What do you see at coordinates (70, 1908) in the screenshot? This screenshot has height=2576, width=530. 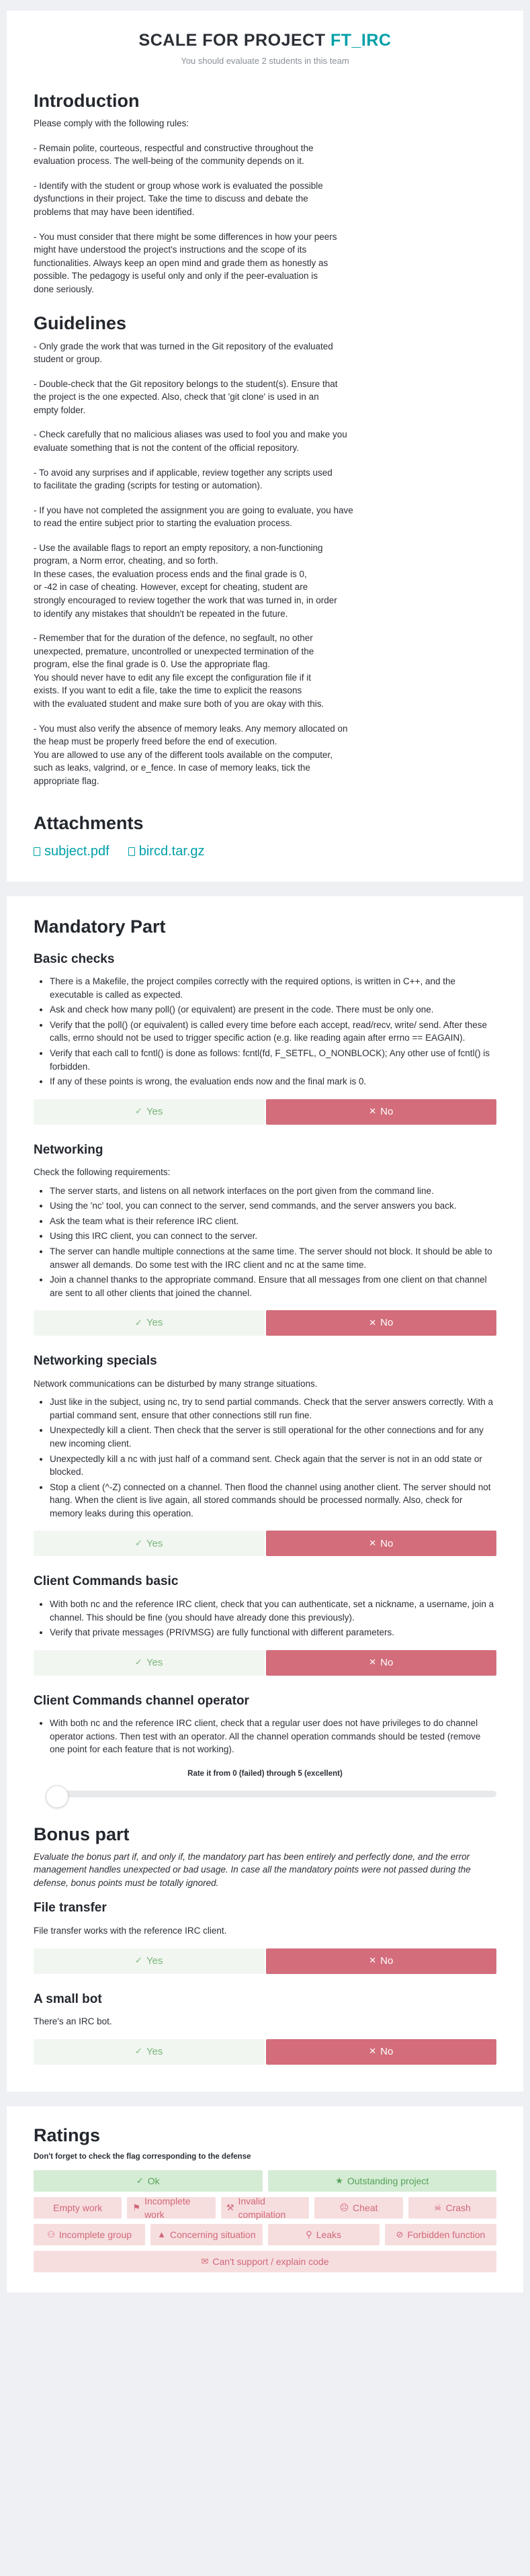 I see `section-title: File transfer` at bounding box center [70, 1908].